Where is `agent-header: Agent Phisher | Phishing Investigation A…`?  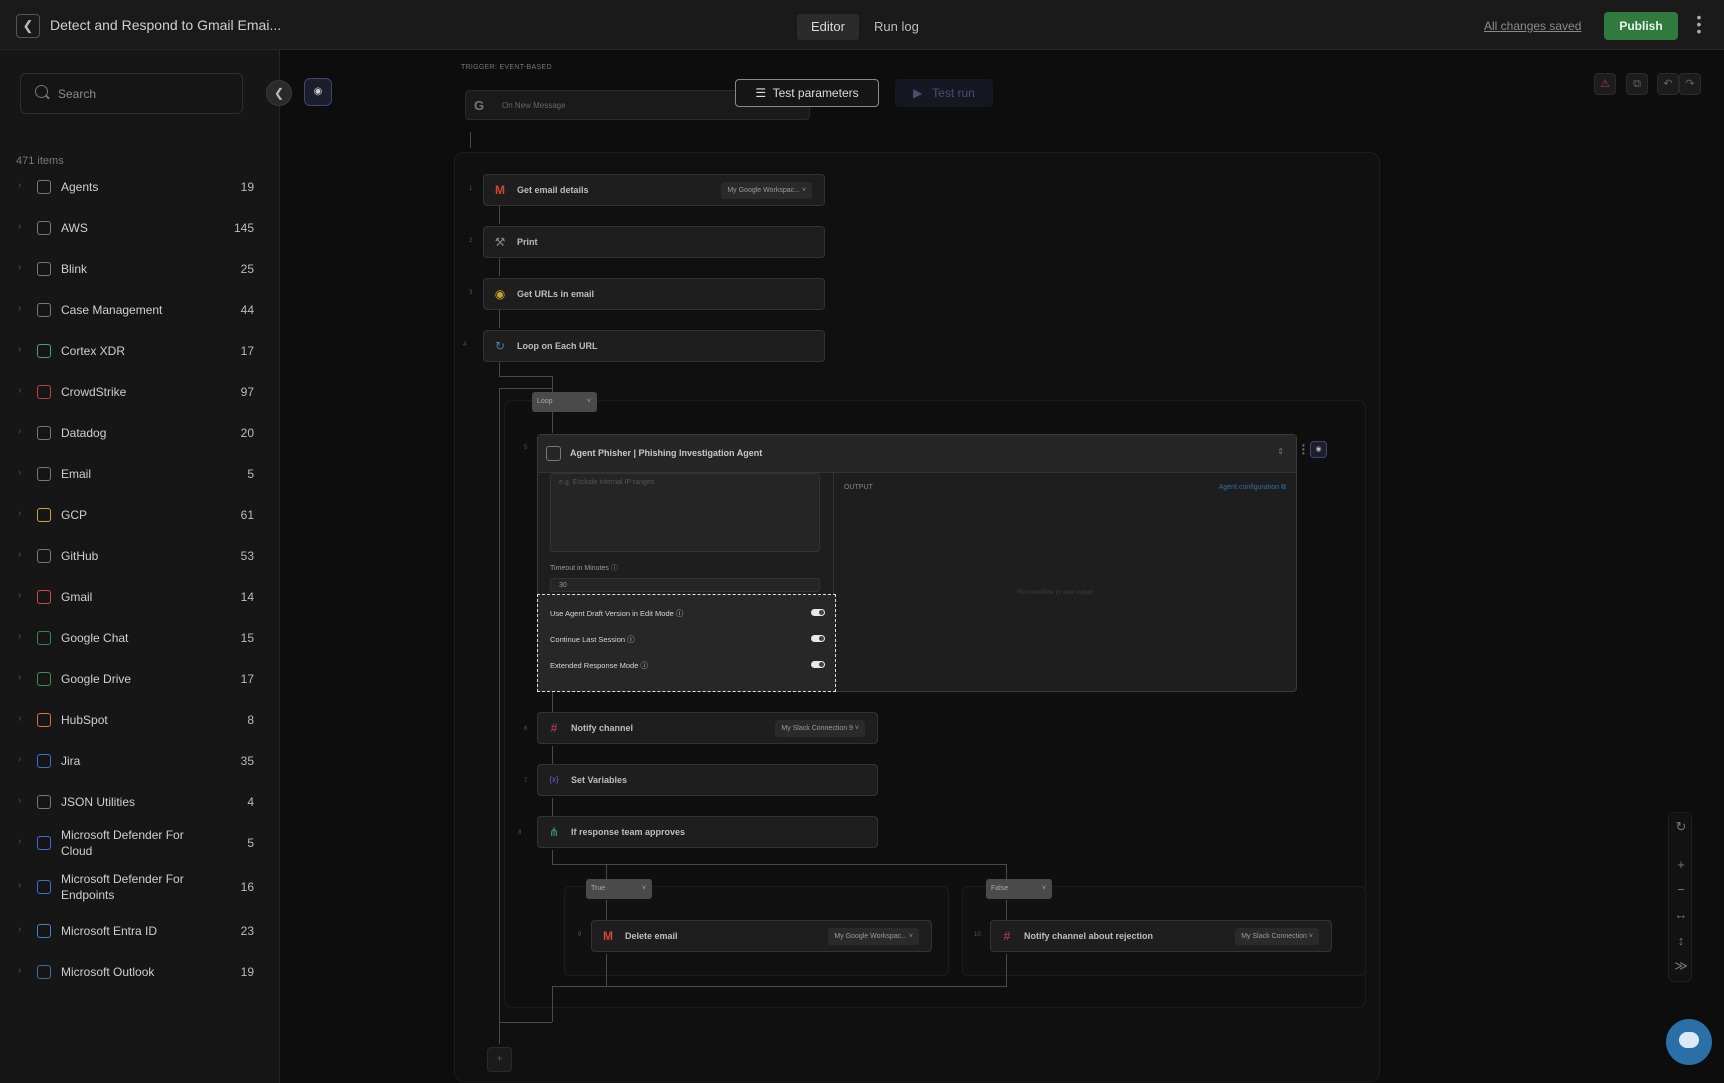
agent-header: Agent Phisher | Phishing Investigation A… is located at coordinates (917, 454).